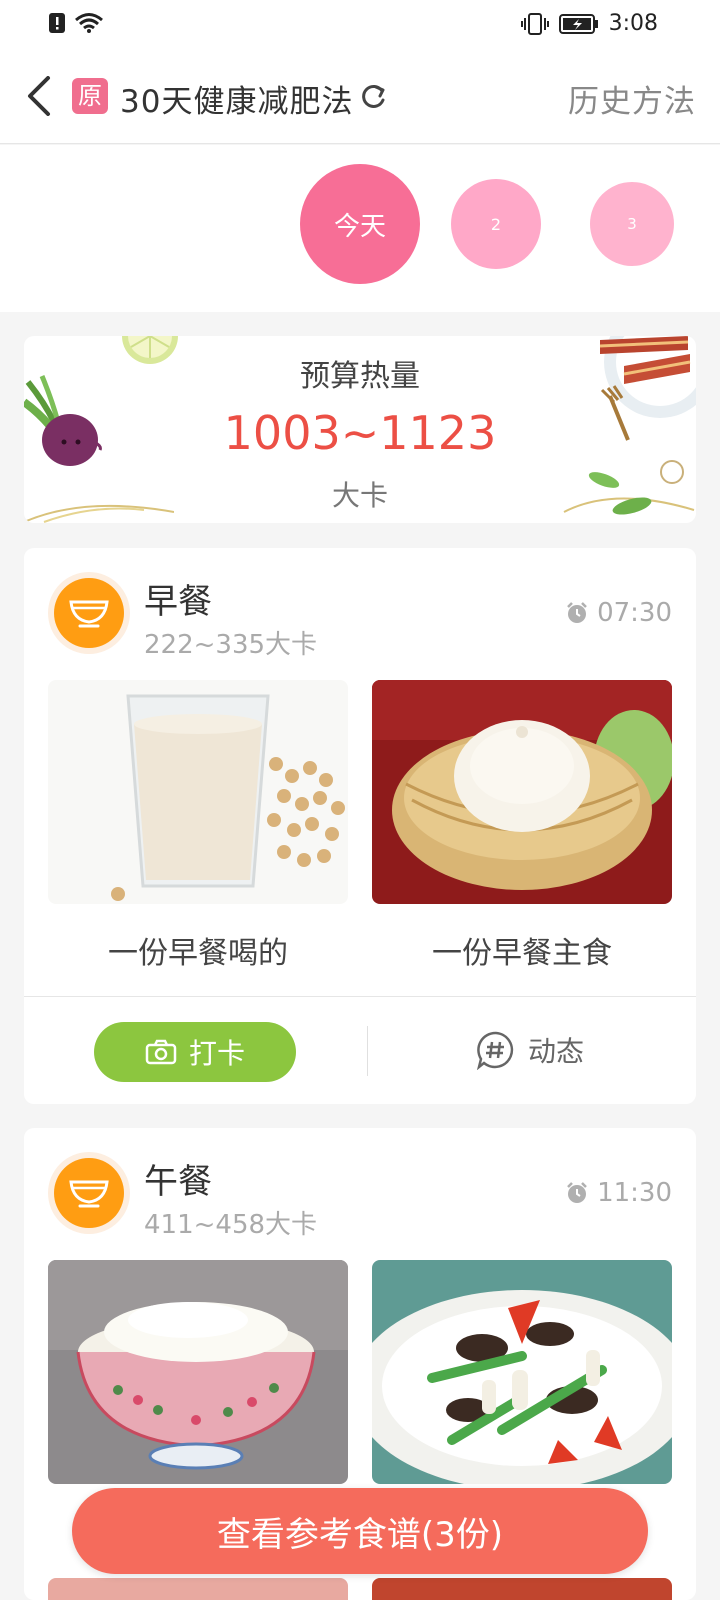  I want to click on history-methods-link: 历史方法, so click(632, 98).